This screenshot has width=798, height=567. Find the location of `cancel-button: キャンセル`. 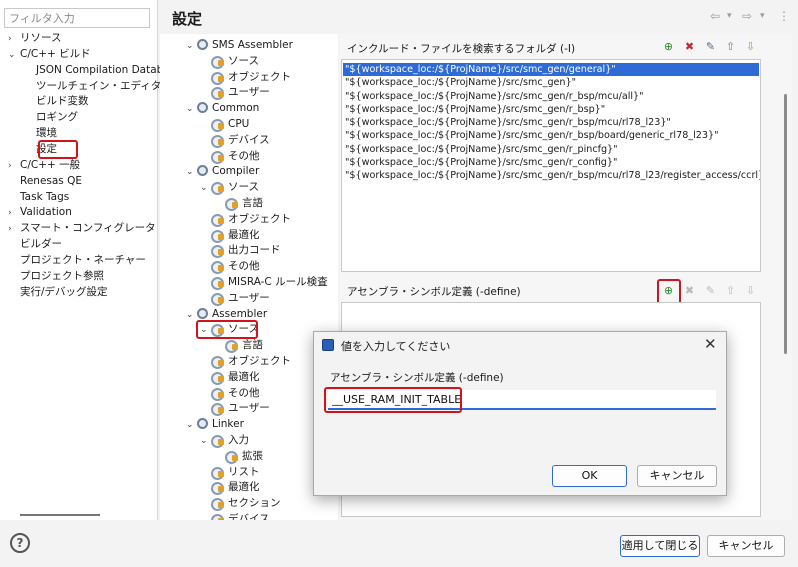

cancel-button: キャンセル is located at coordinates (746, 546).